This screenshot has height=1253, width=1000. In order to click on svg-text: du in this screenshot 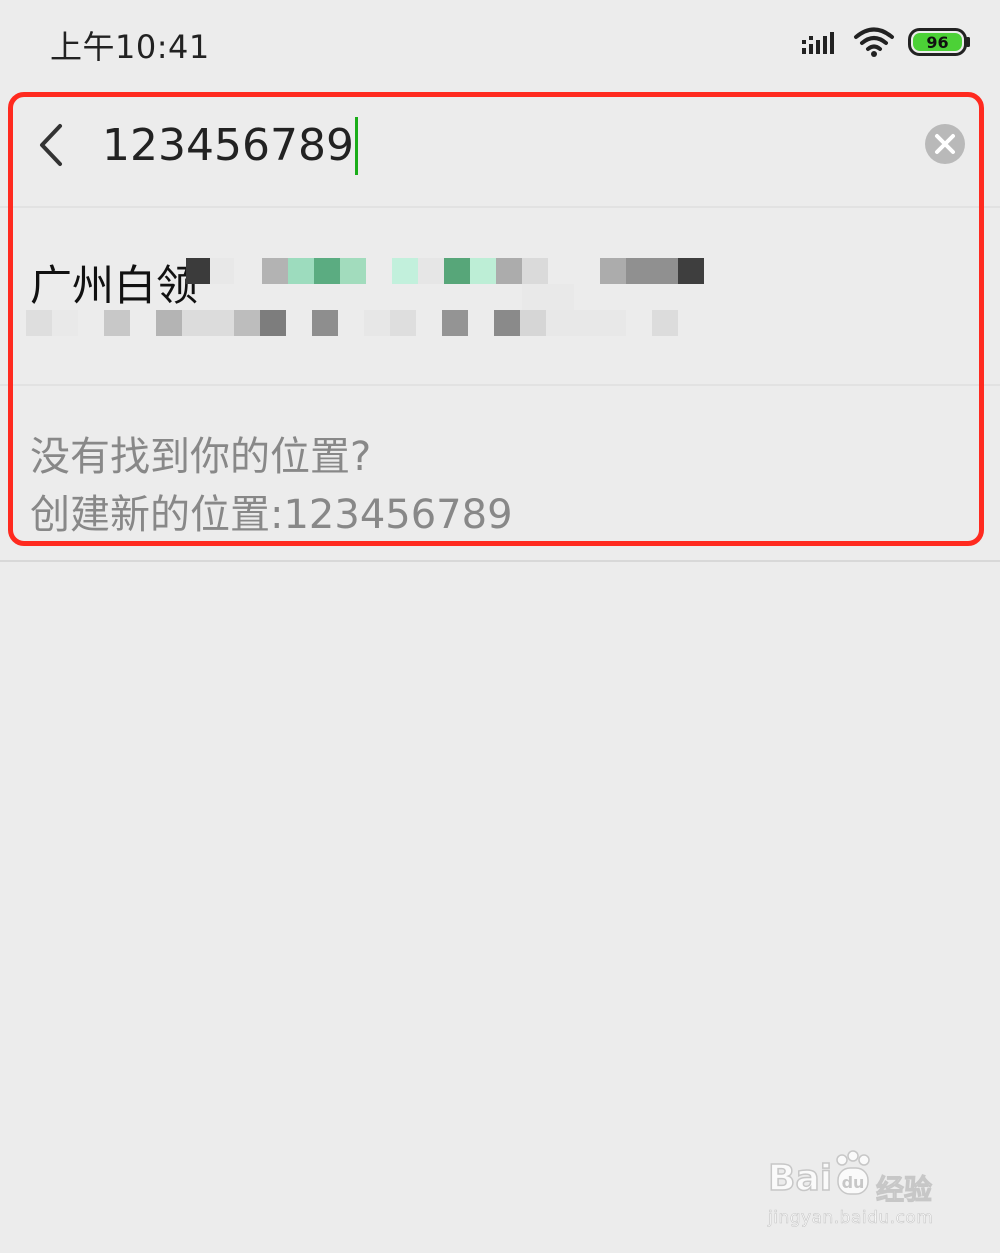, I will do `click(853, 1182)`.